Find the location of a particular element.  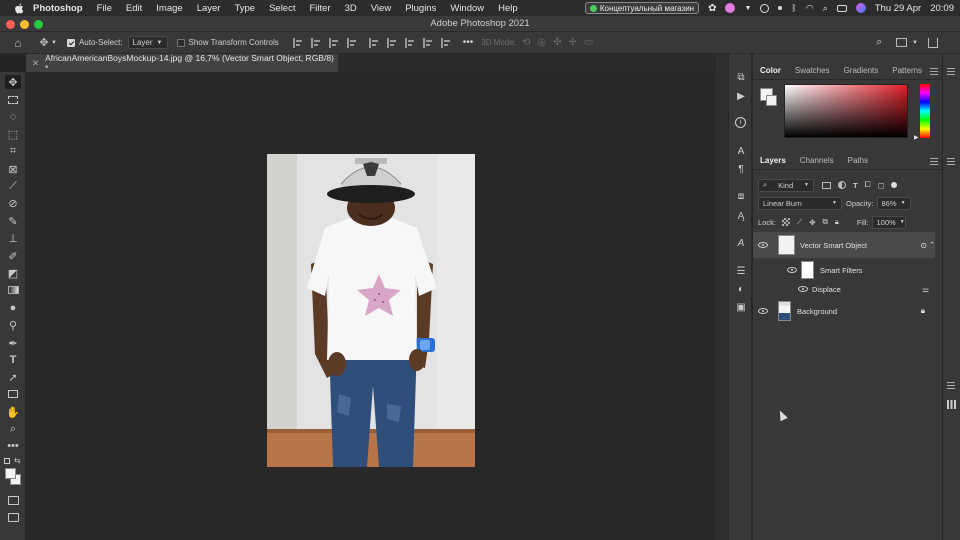

menu-file: File is located at coordinates (104, 8).